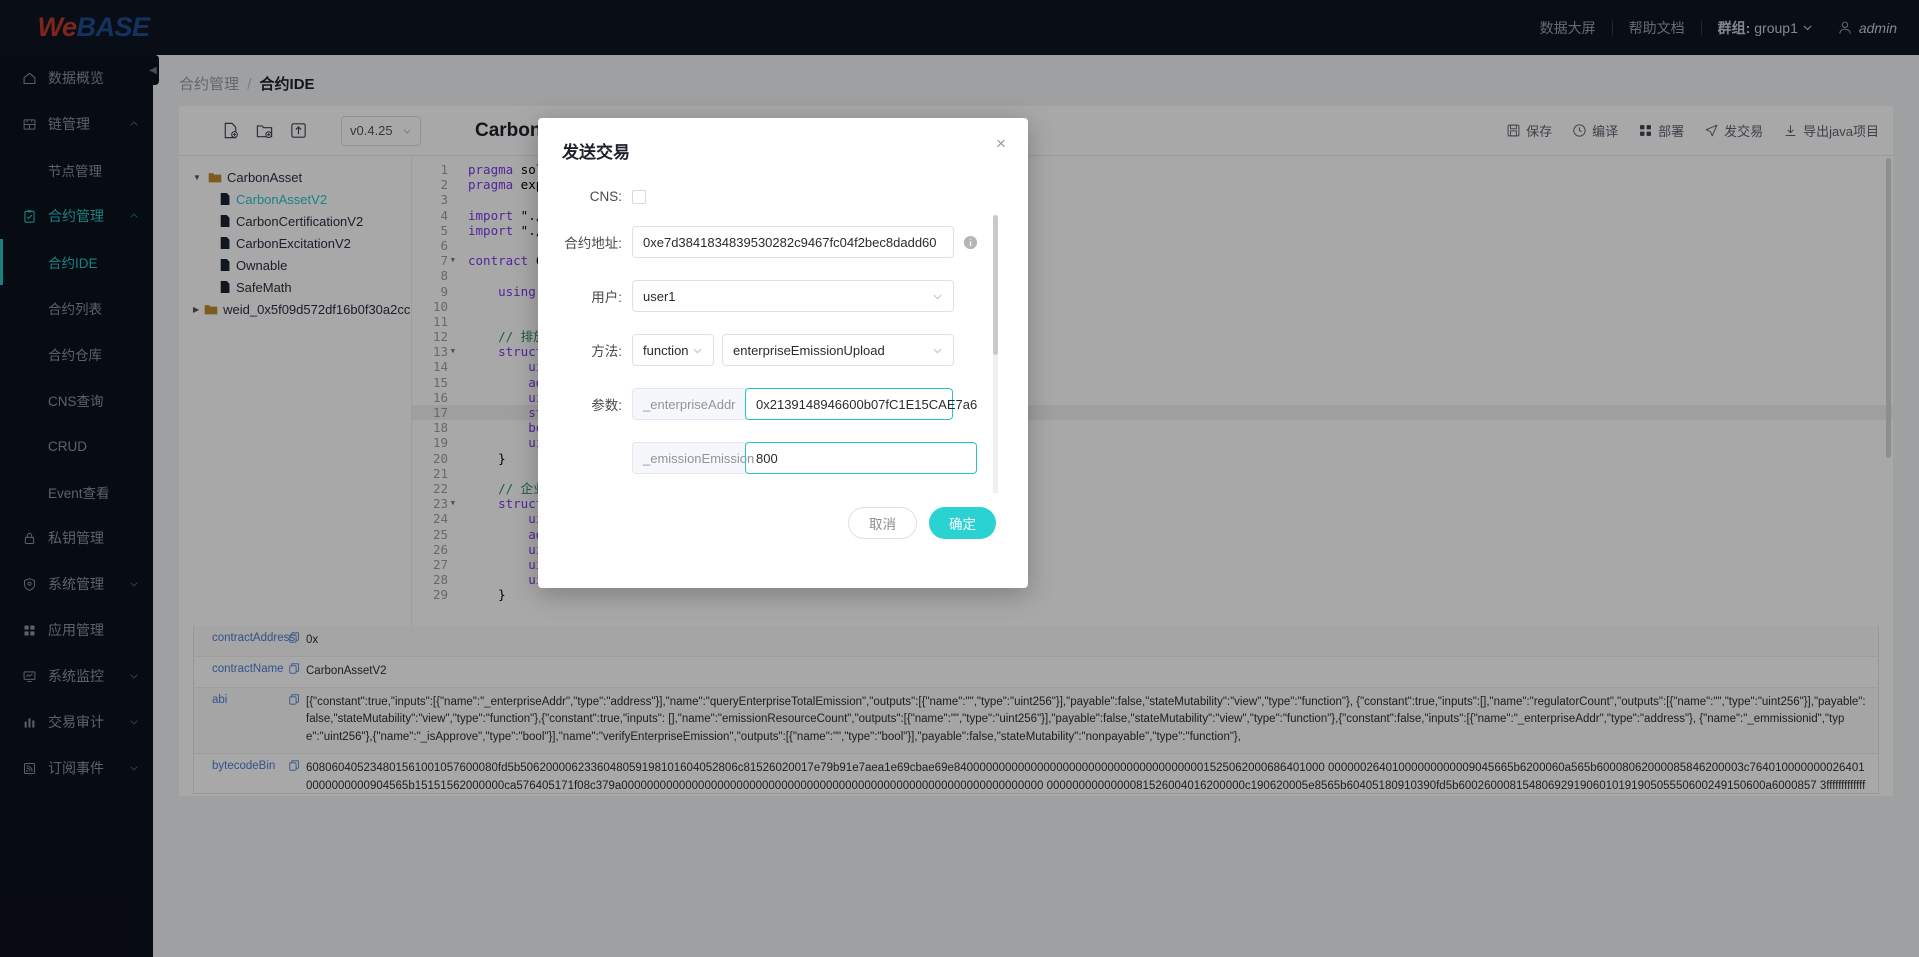 The height and width of the screenshot is (957, 1919). I want to click on param-name-0: _enterpriseAddr, so click(689, 404).